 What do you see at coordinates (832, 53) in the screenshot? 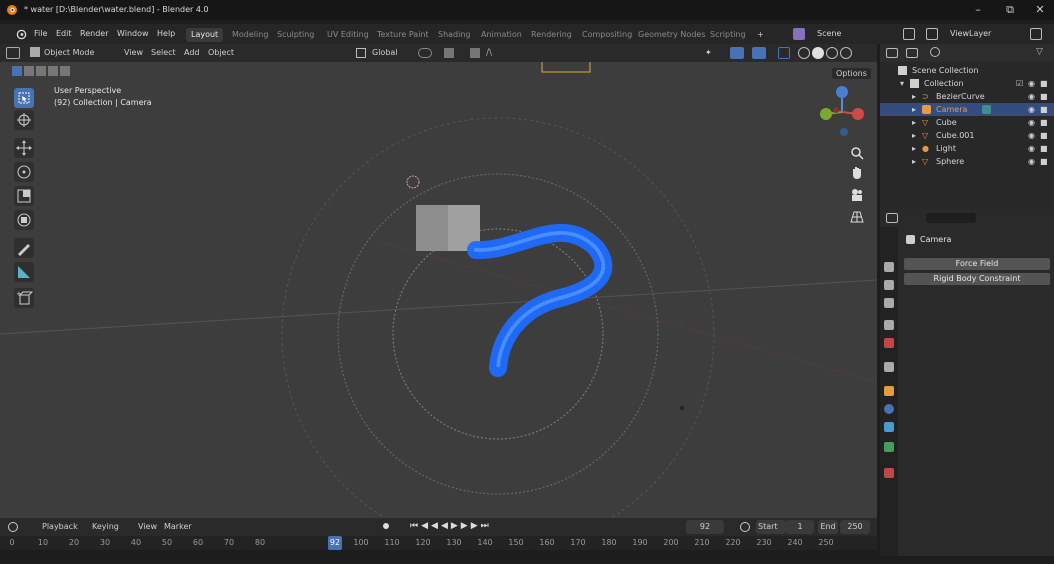
I see `shading-material-icon` at bounding box center [832, 53].